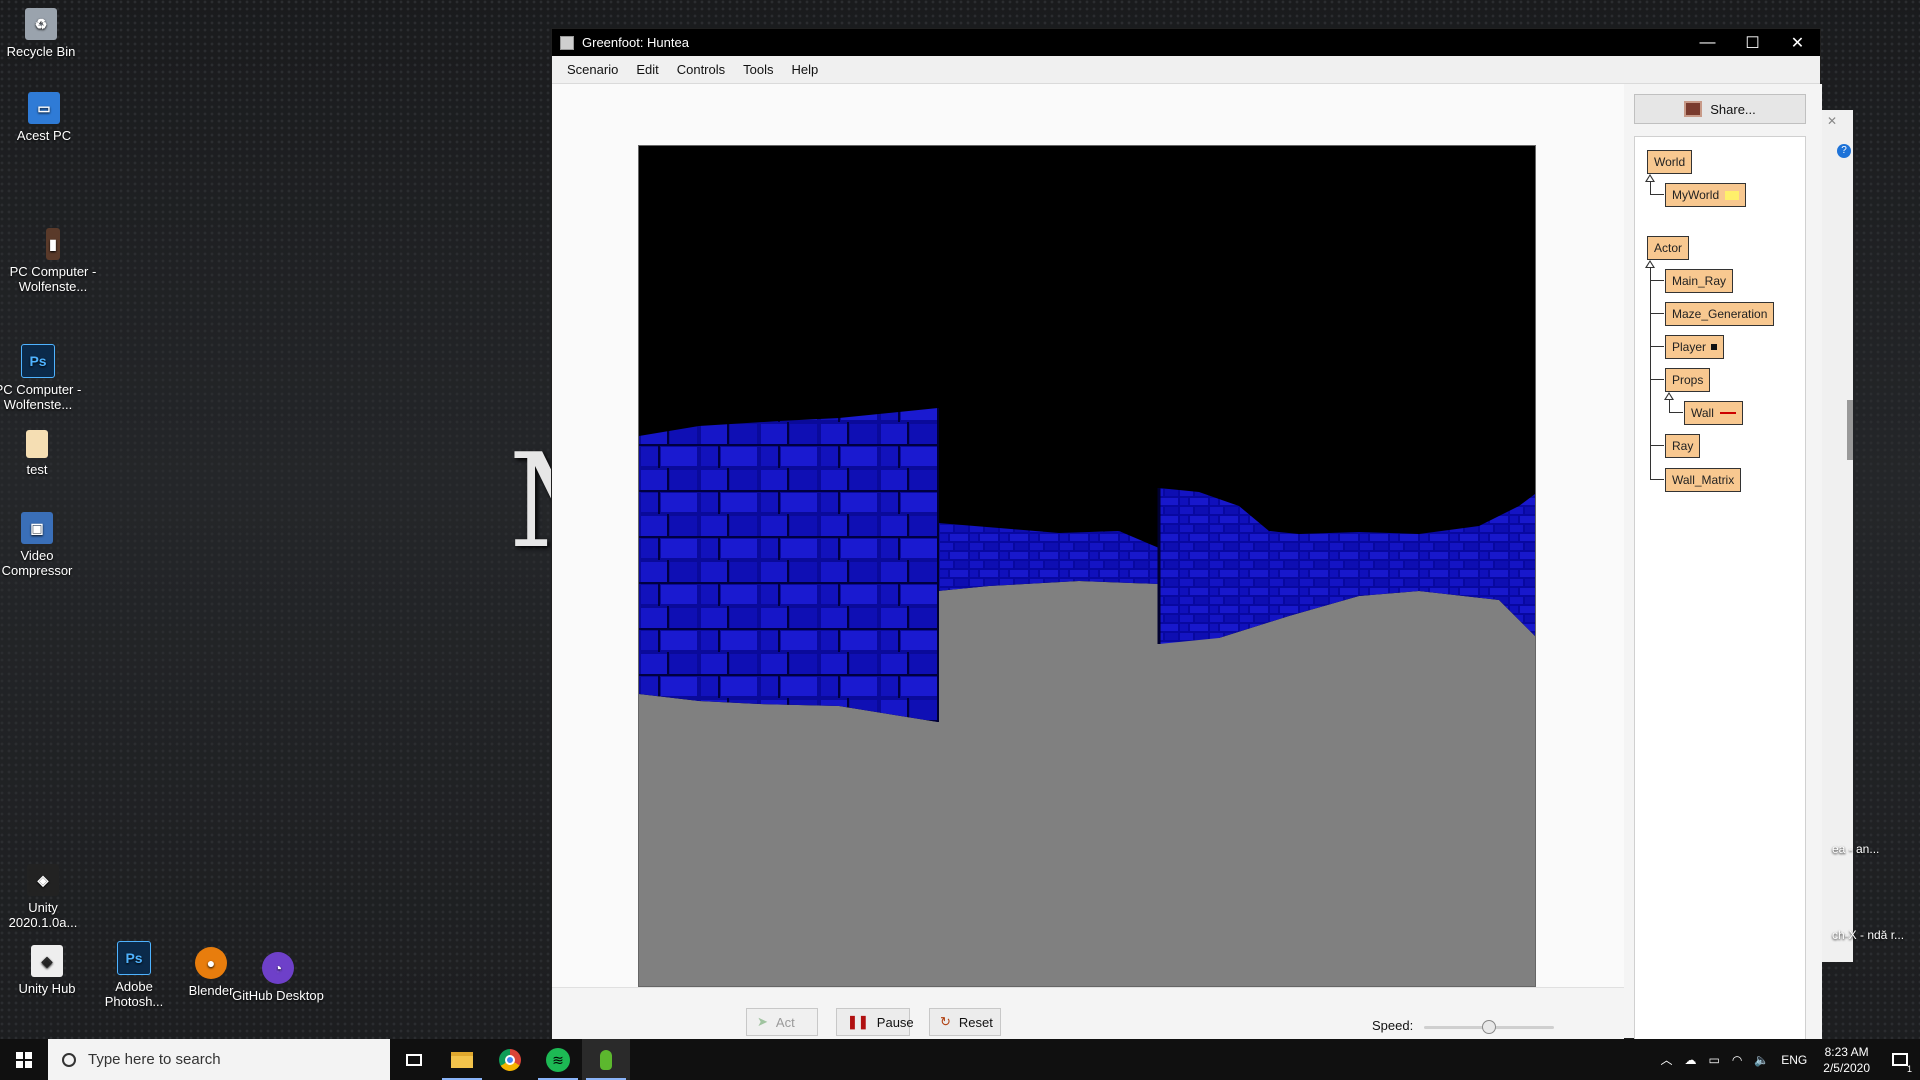  What do you see at coordinates (1846, 1060) in the screenshot?
I see `clock: 8:23 AM 2/5/2020` at bounding box center [1846, 1060].